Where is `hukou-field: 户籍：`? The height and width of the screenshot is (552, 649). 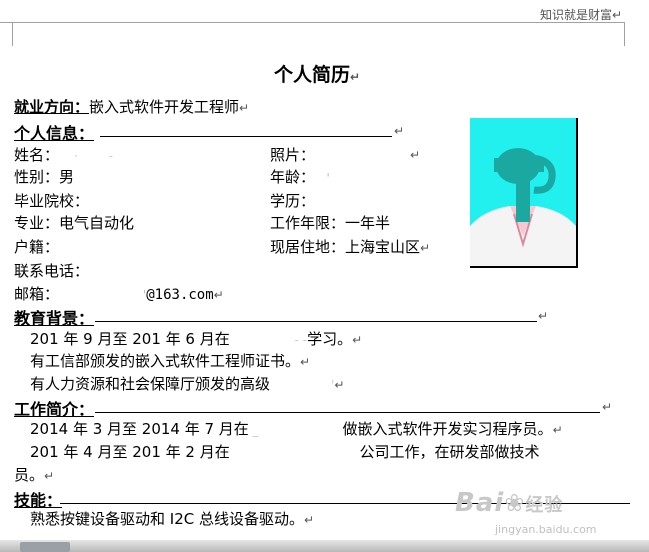
hukou-field: 户籍： is located at coordinates (37, 247).